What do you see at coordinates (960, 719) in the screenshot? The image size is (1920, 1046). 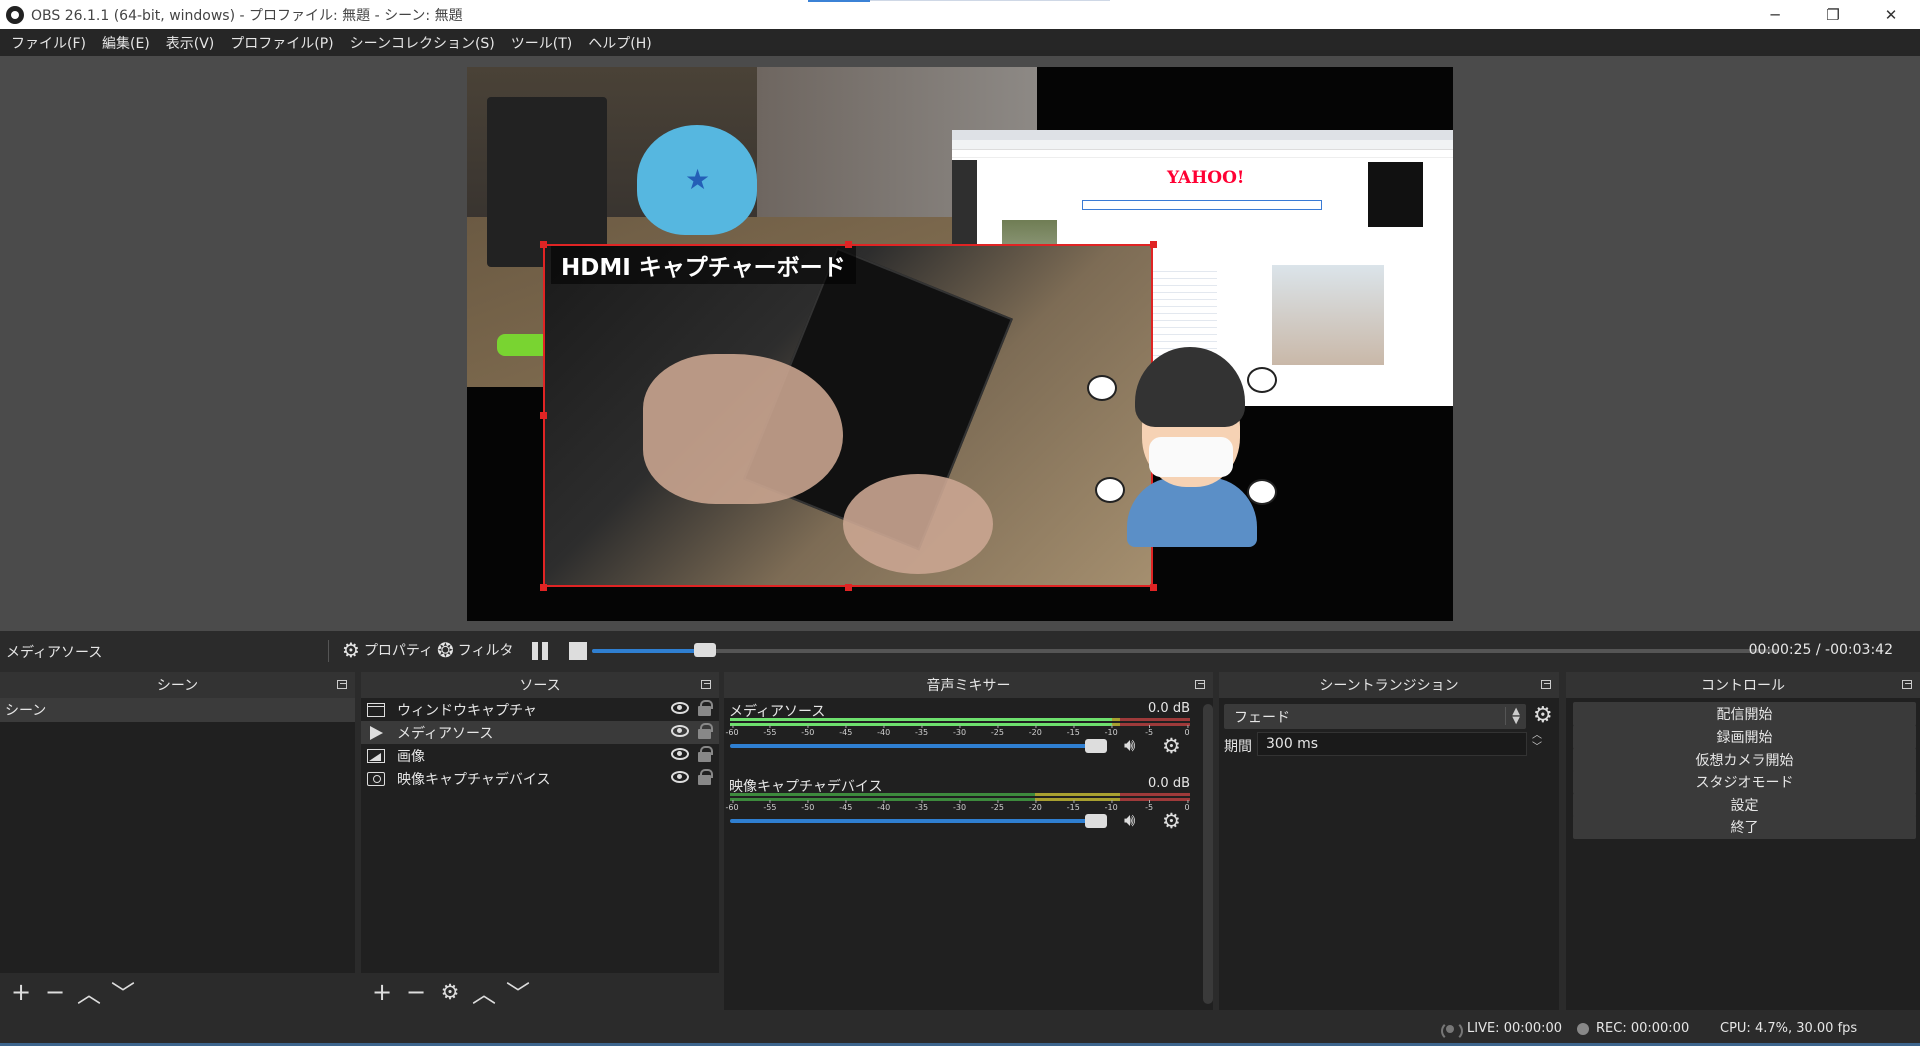 I see `volume-meter` at bounding box center [960, 719].